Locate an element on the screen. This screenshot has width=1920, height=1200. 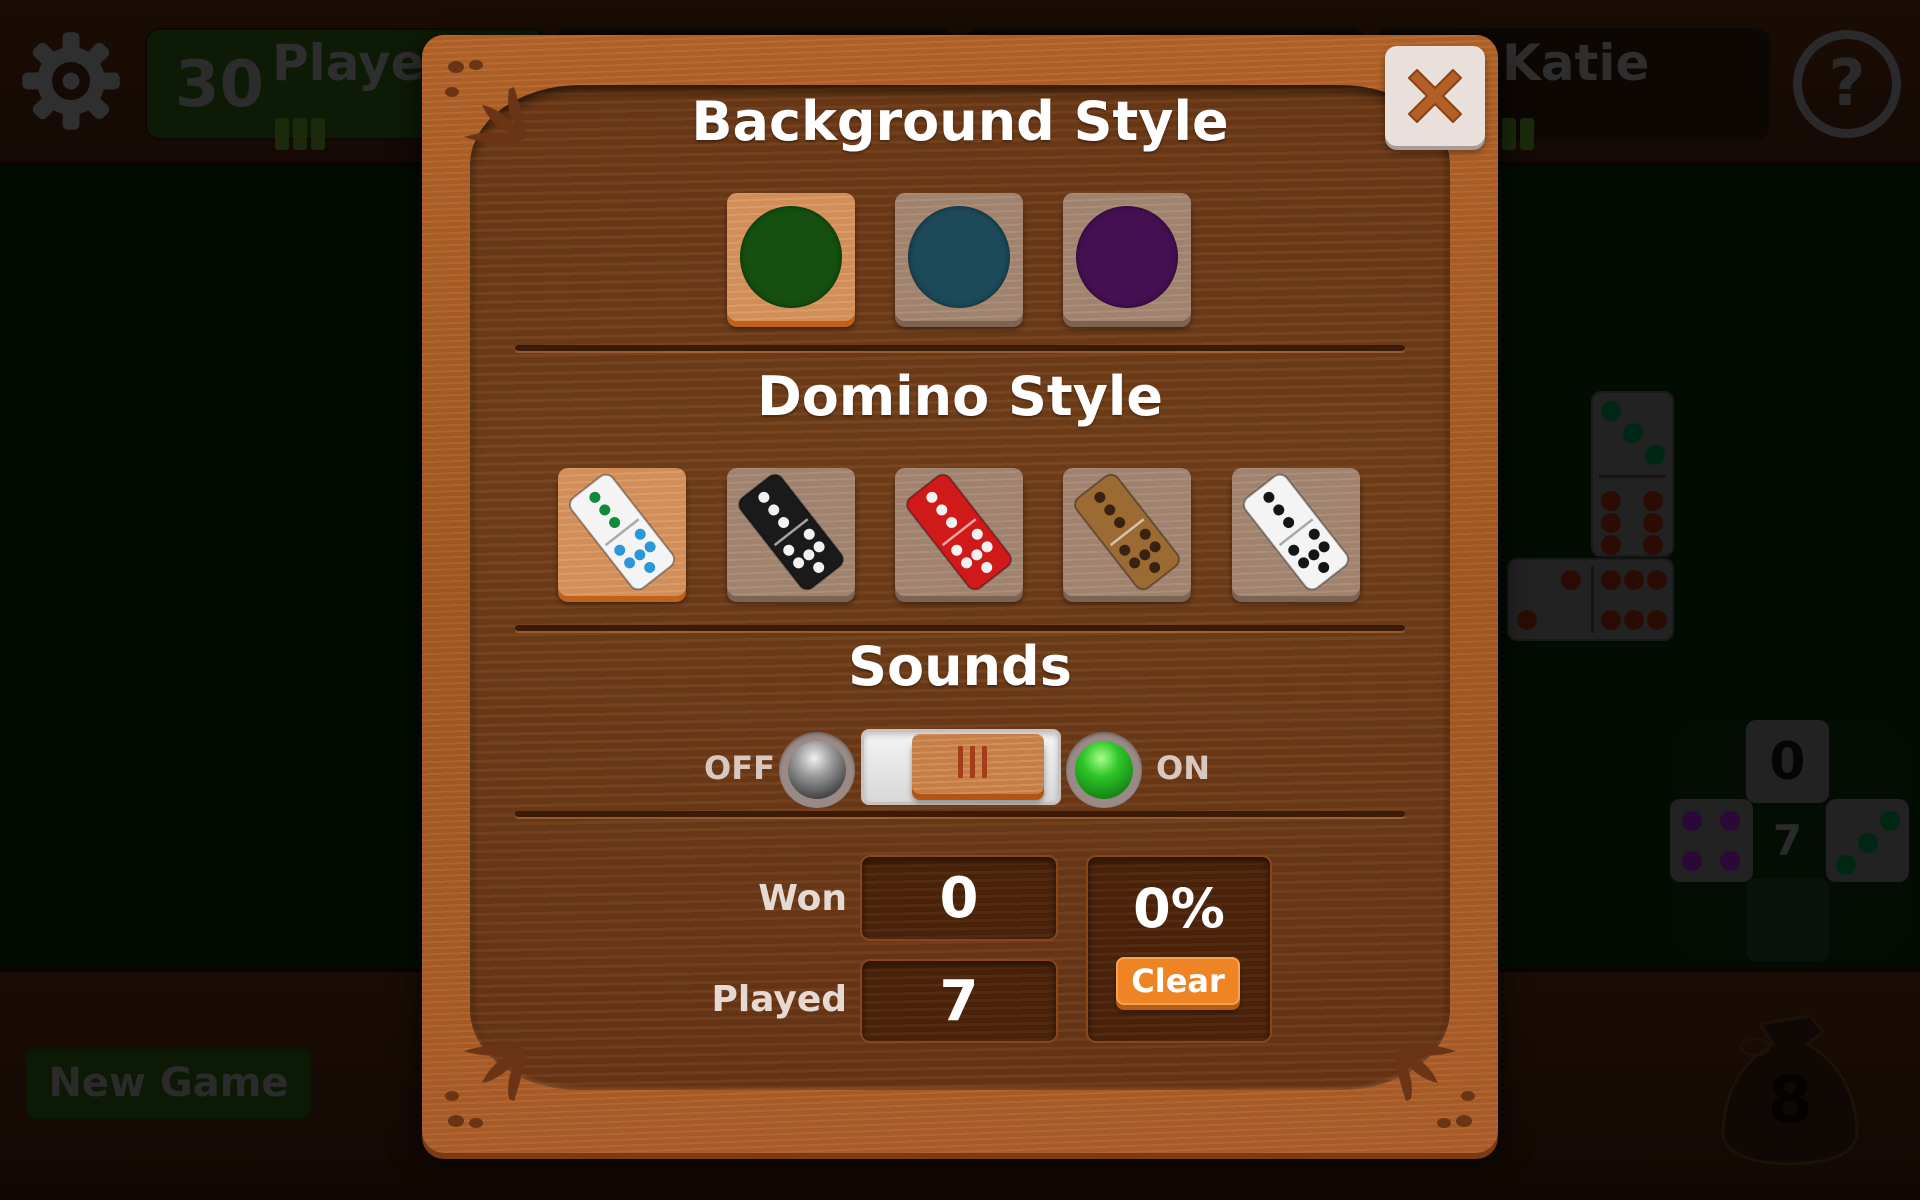
domino-option-black is located at coordinates (791, 532).